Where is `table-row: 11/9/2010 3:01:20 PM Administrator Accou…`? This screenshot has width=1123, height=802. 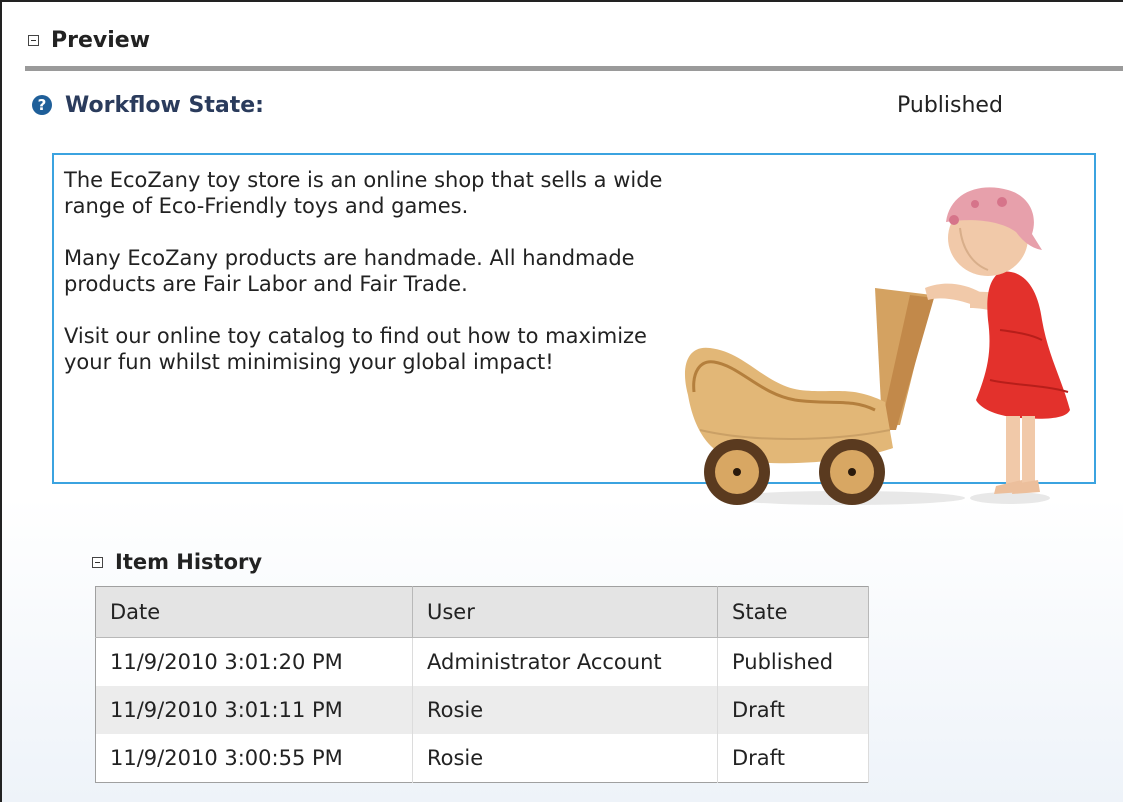
table-row: 11/9/2010 3:01:20 PM Administrator Accou… is located at coordinates (482, 661).